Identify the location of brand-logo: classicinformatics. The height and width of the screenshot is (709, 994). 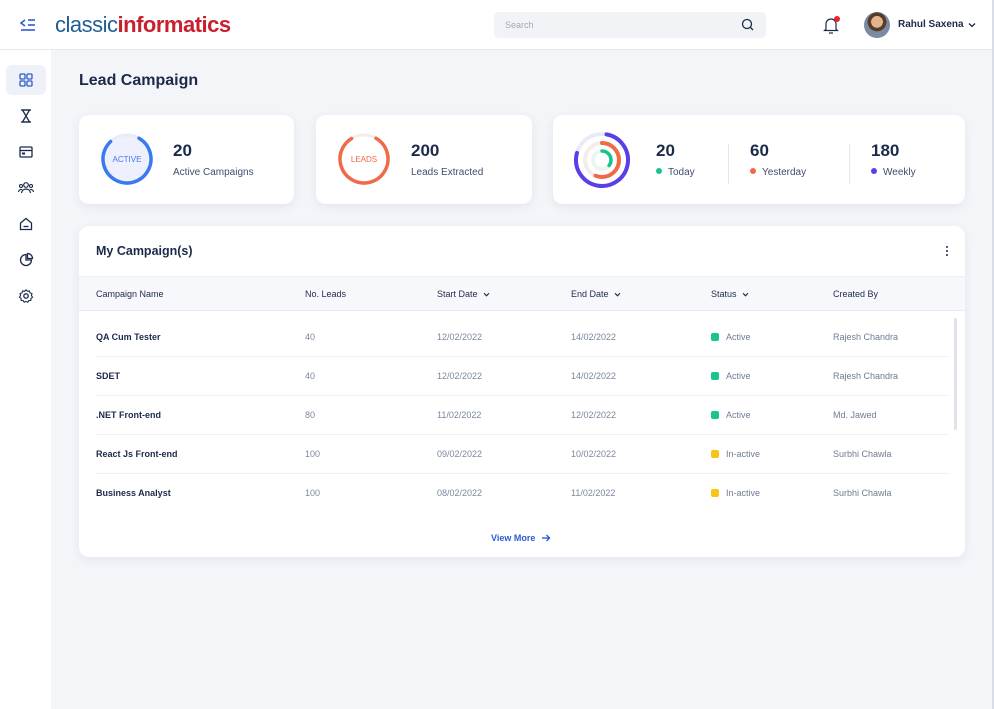
(143, 25).